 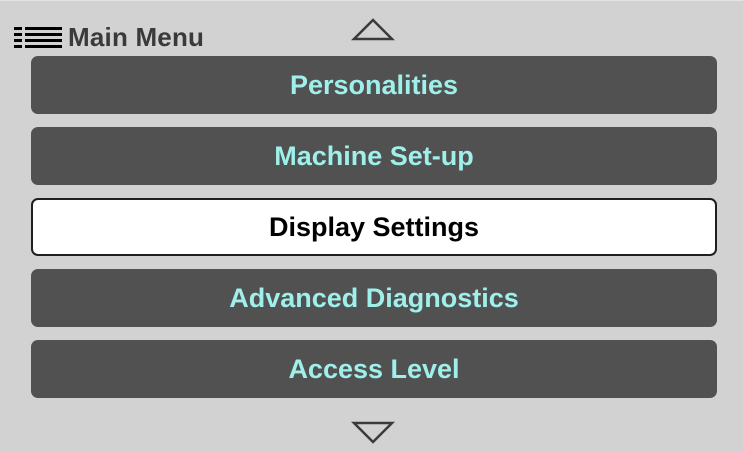 I want to click on menu-item-label: Personalities, so click(x=374, y=84).